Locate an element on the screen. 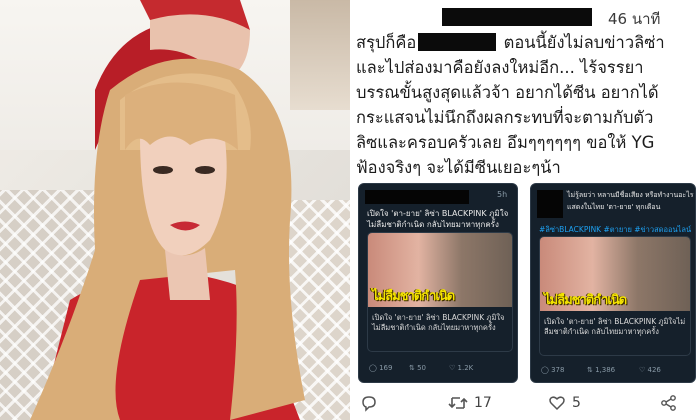 The height and width of the screenshot is (420, 700). tweet-line: สรุปก็คือ ตอนนี้ยังไม่ลบข่าวลิซ่า is located at coordinates (510, 42).